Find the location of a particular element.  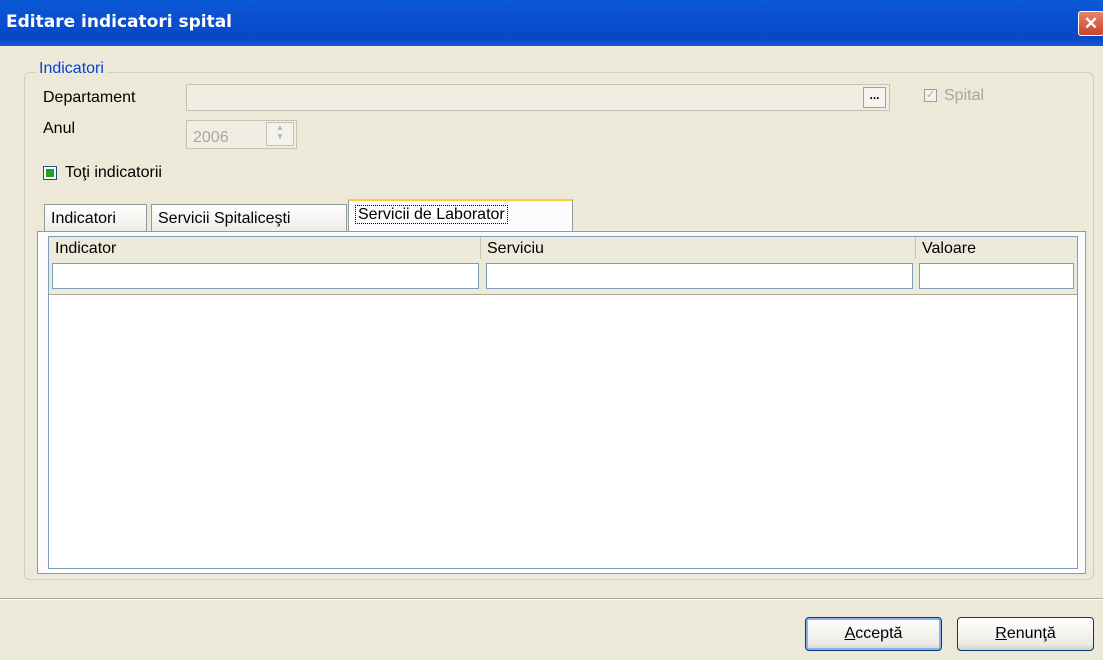

window-title: Editare indicatori spital is located at coordinates (119, 22).